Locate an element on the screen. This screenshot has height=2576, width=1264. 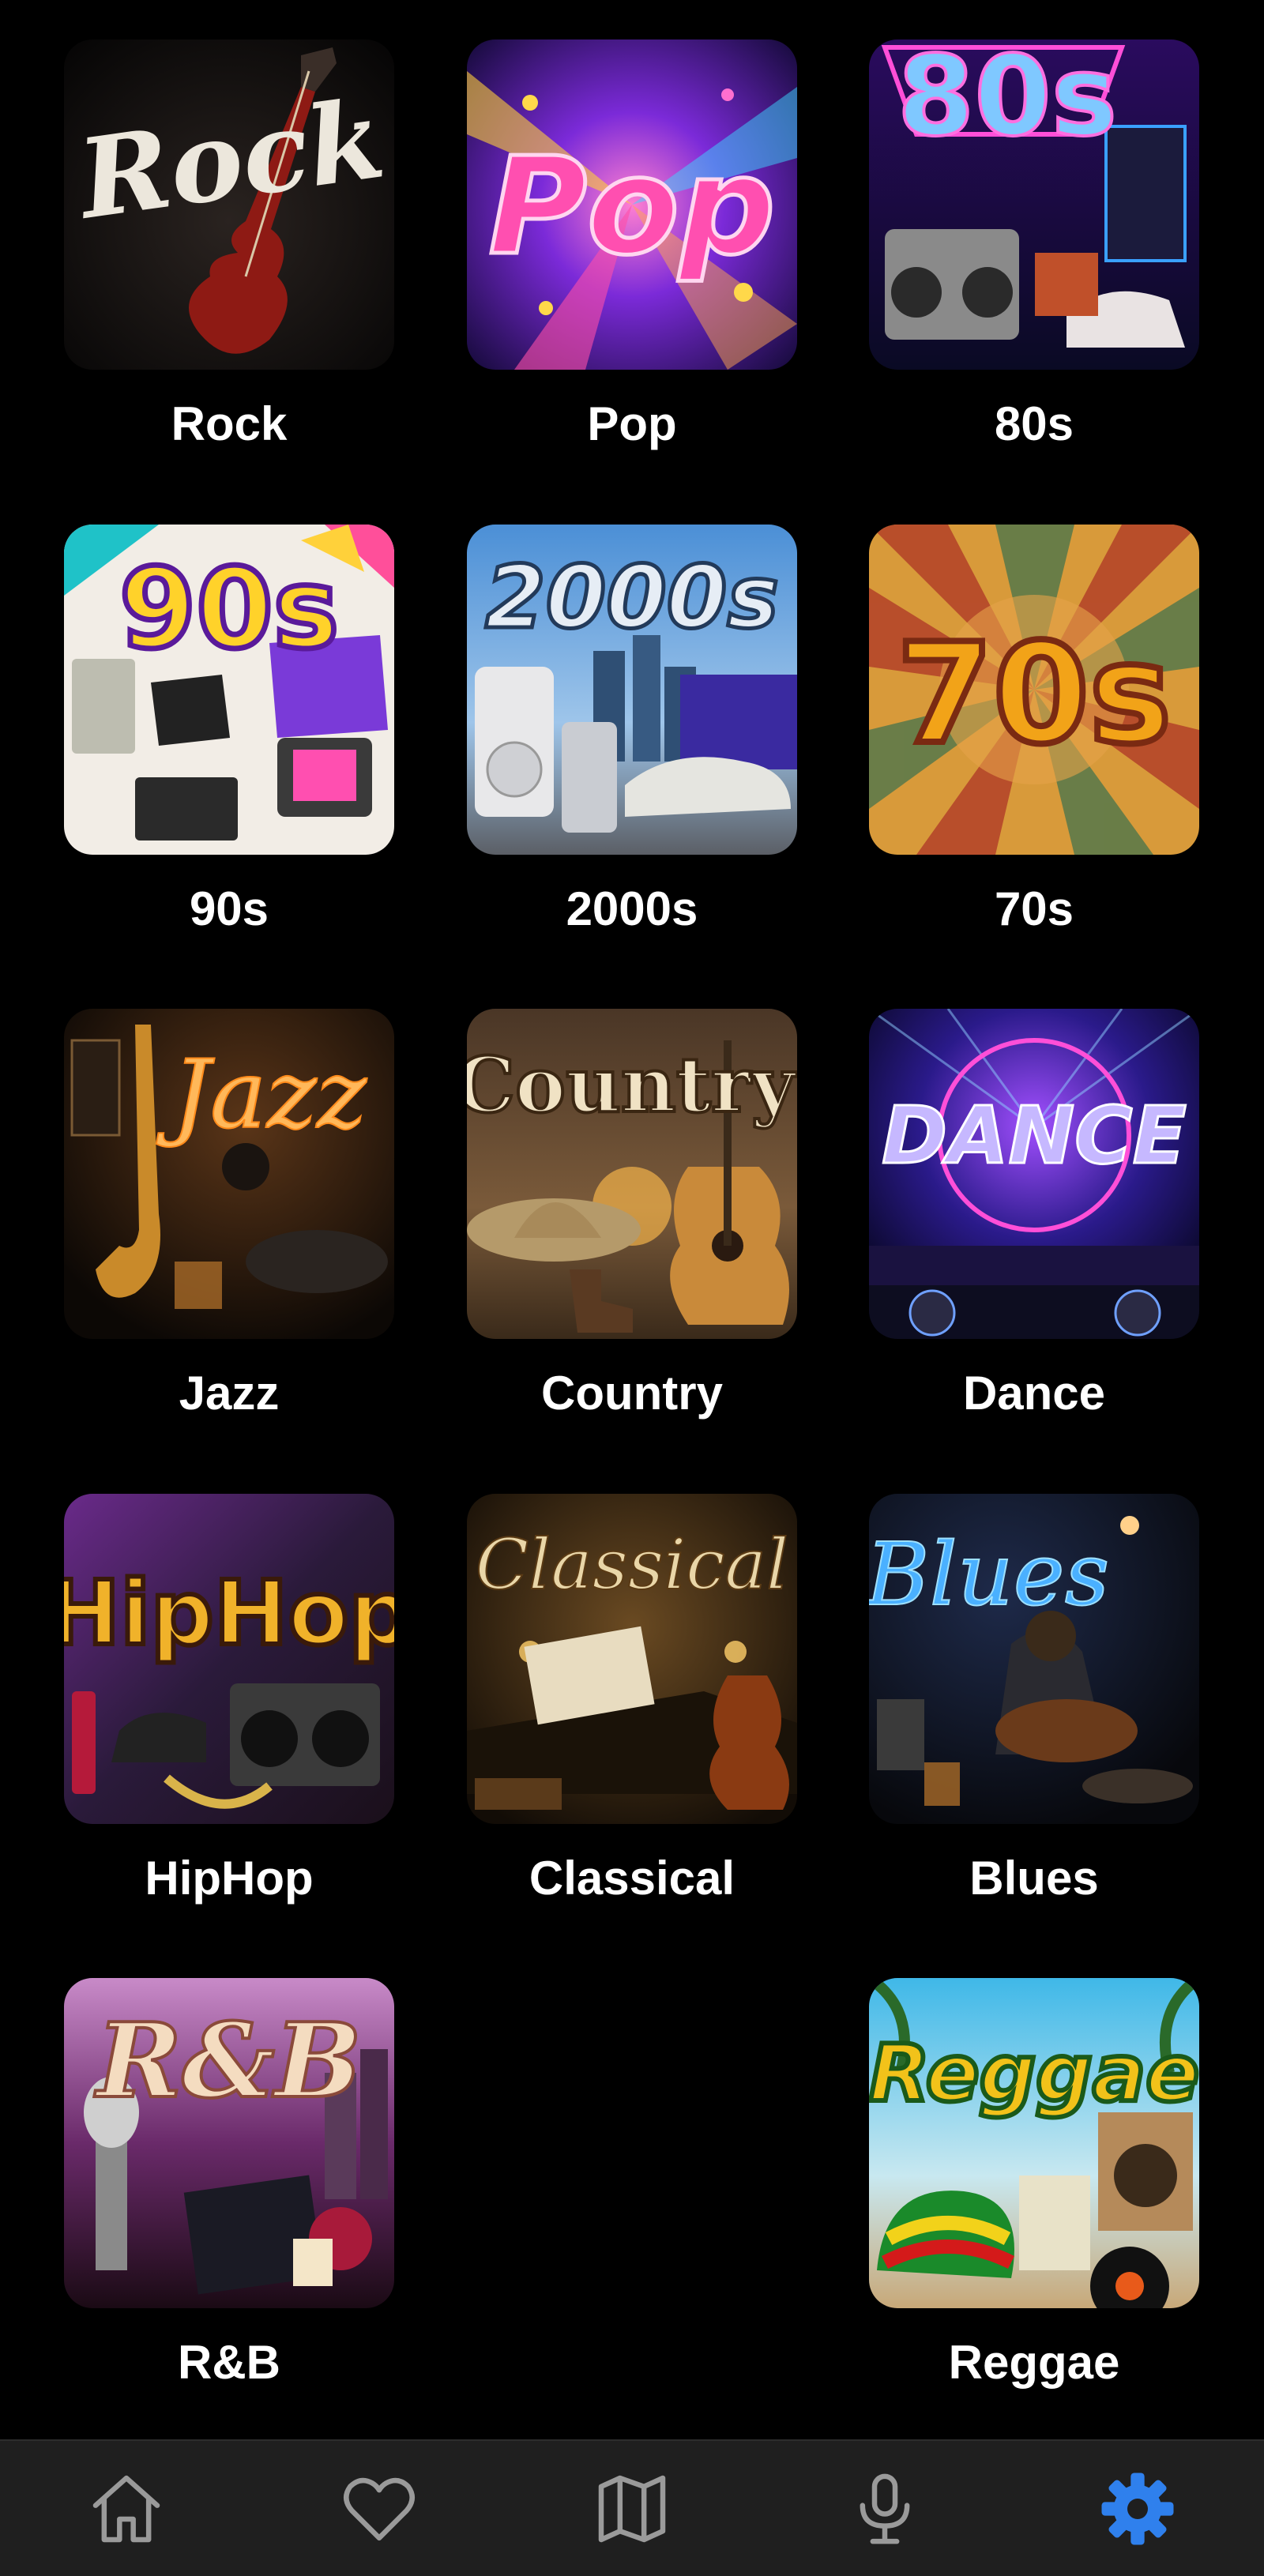
genre-label: HipHop is located at coordinates (230, 1878).